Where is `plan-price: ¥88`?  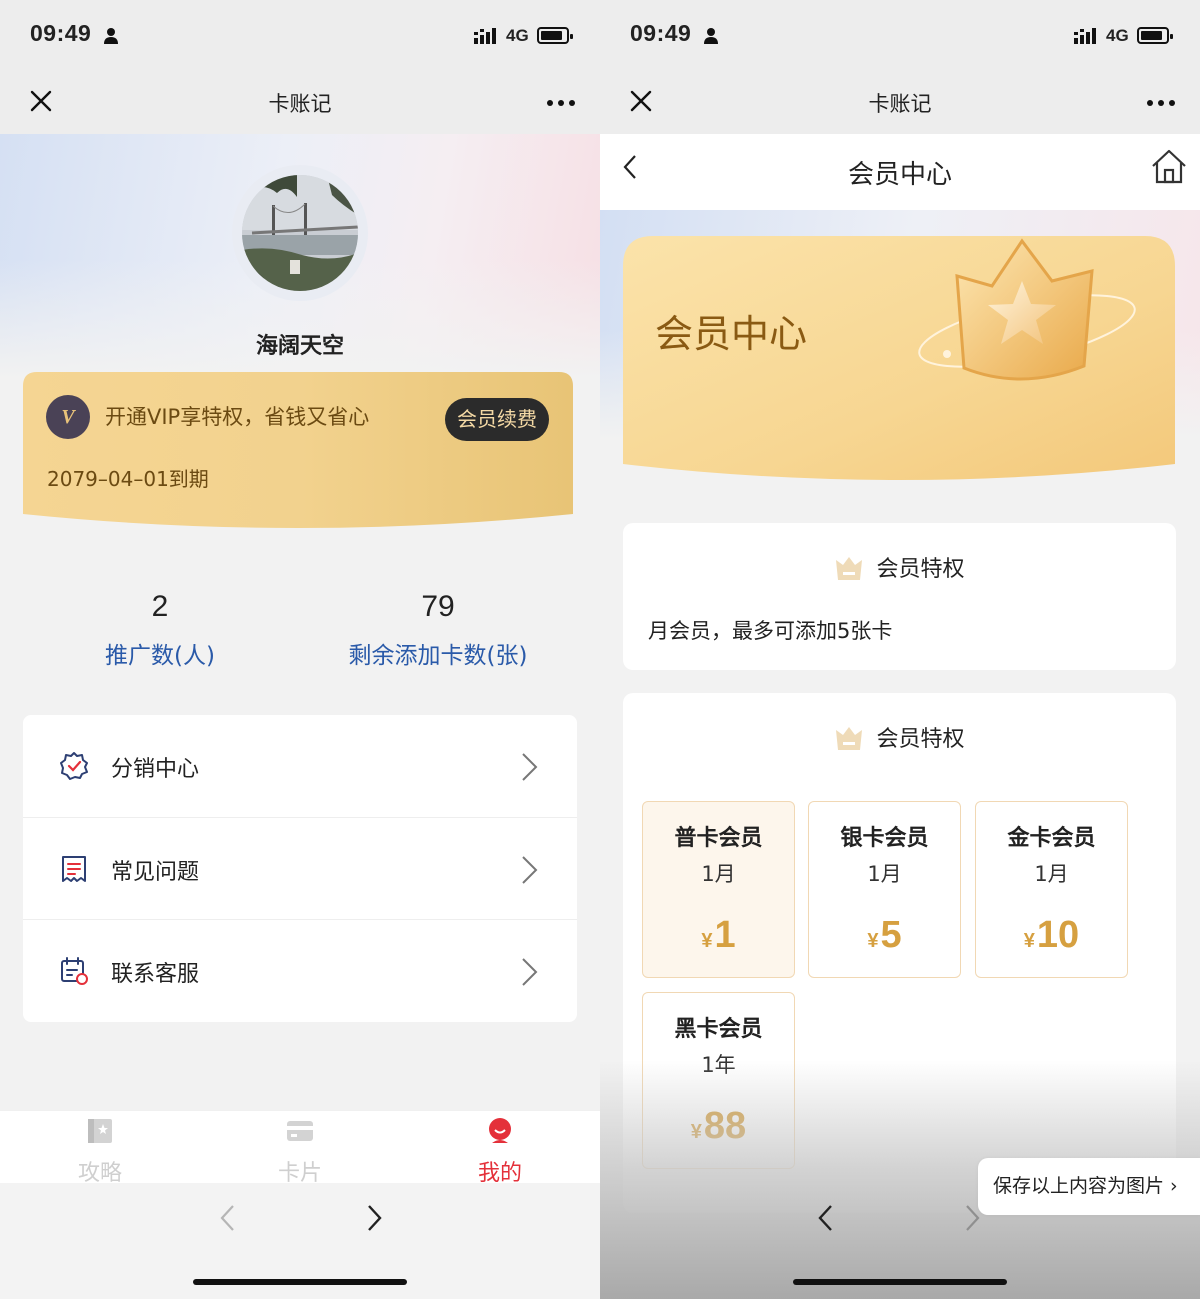 plan-price: ¥88 is located at coordinates (718, 1126).